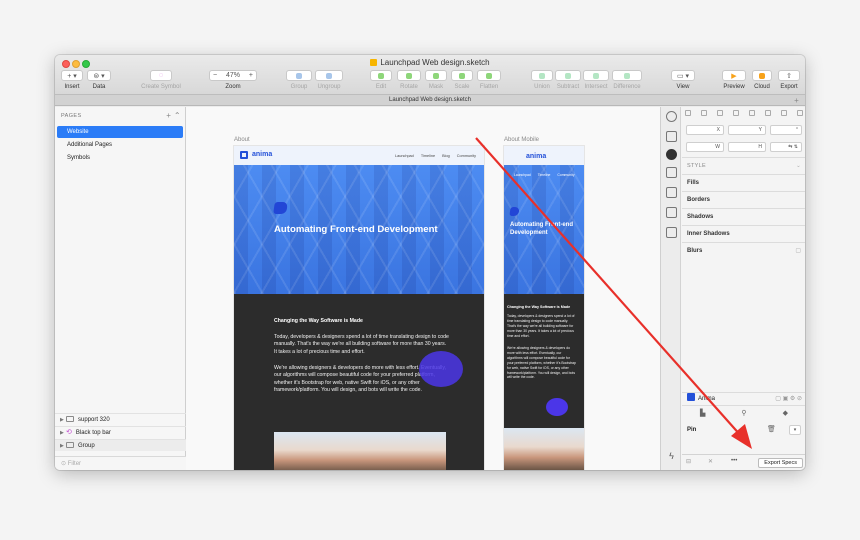 Image resolution: width=860 pixels, height=540 pixels. I want to click on artboard-label-about-mobile: About Mobile, so click(521, 140).